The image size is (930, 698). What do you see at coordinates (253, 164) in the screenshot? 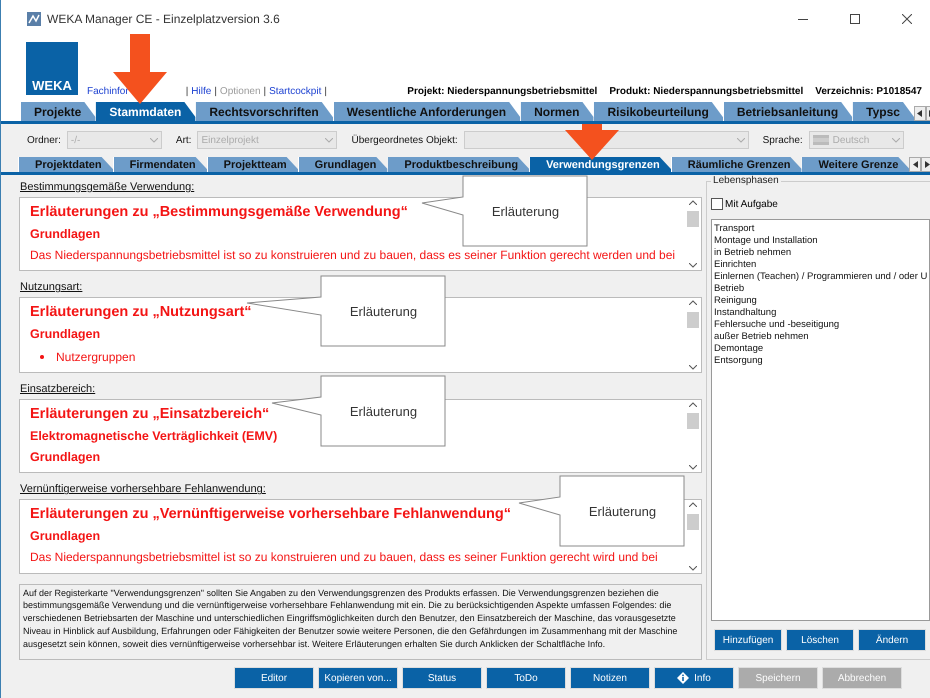
I see `sub-tab: Projektteam` at bounding box center [253, 164].